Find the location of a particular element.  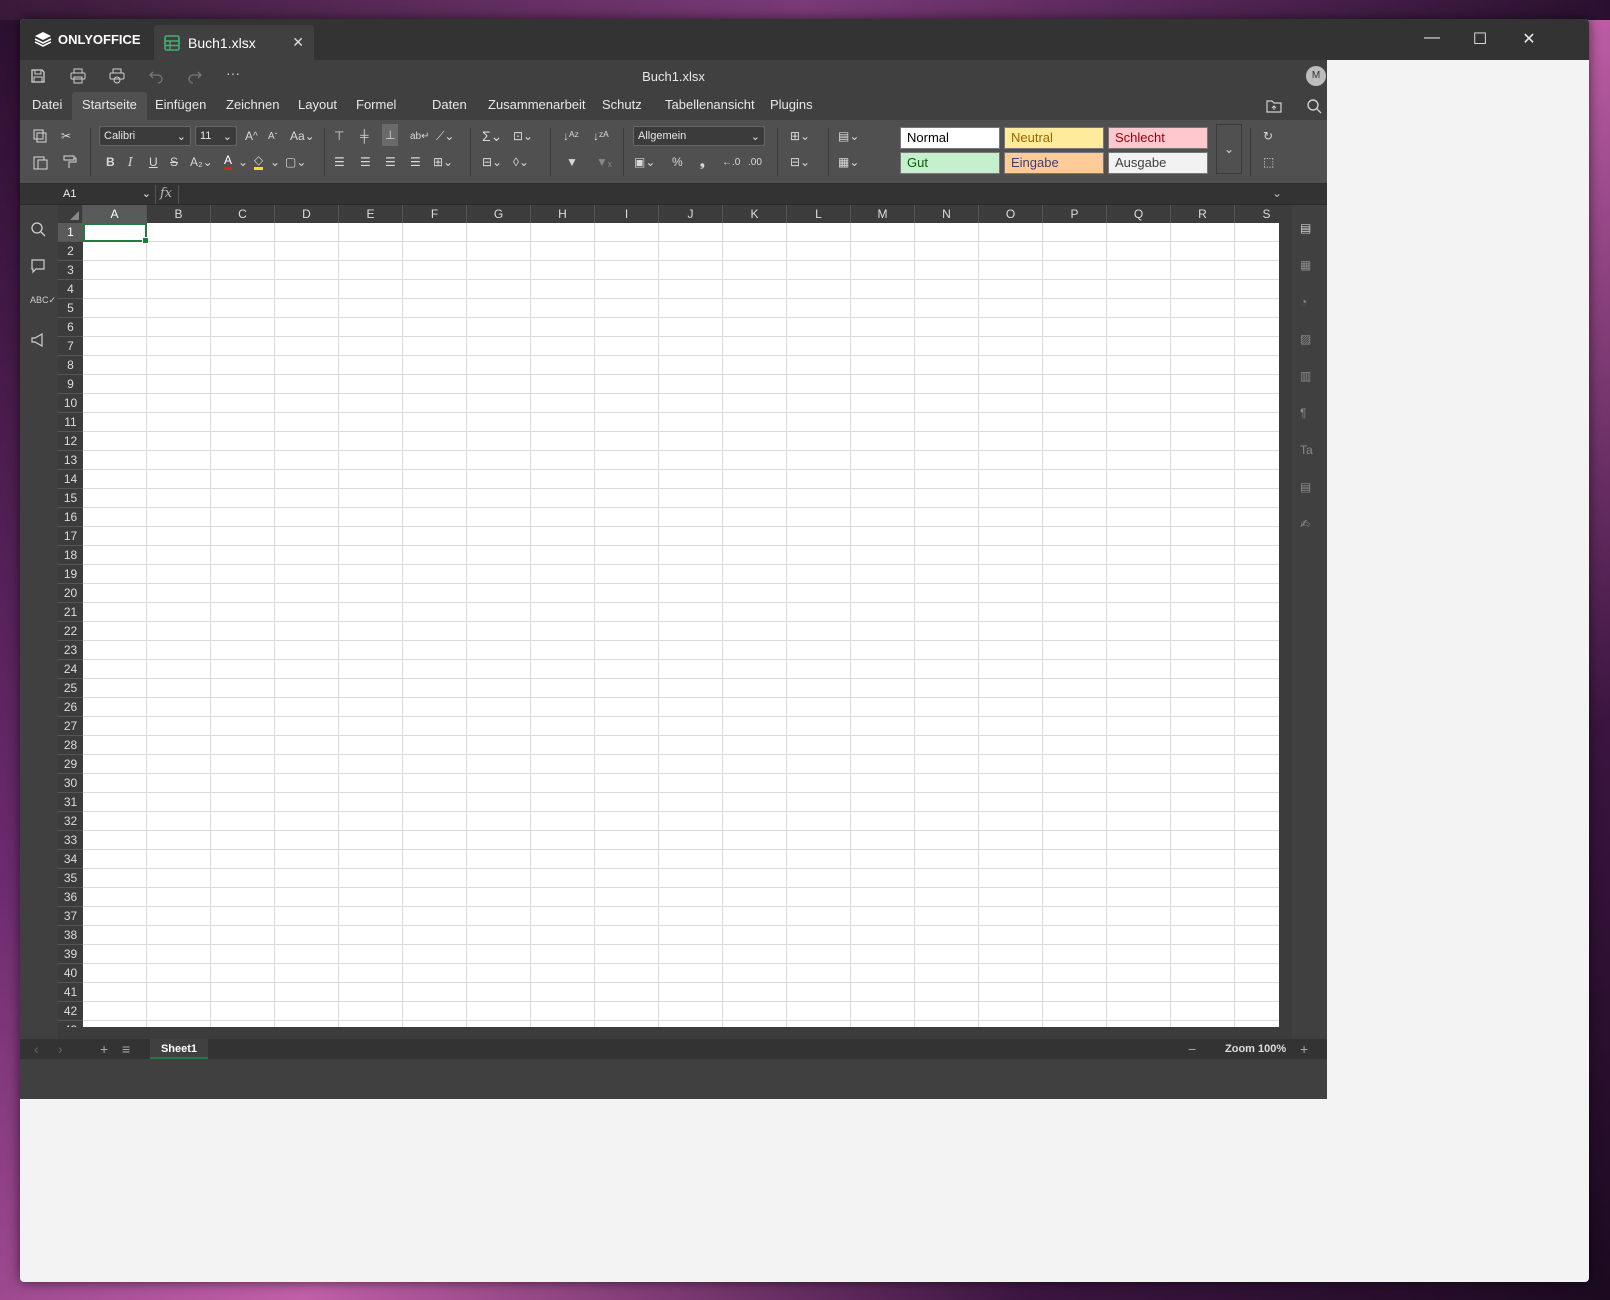

column-header: I is located at coordinates (627, 214).